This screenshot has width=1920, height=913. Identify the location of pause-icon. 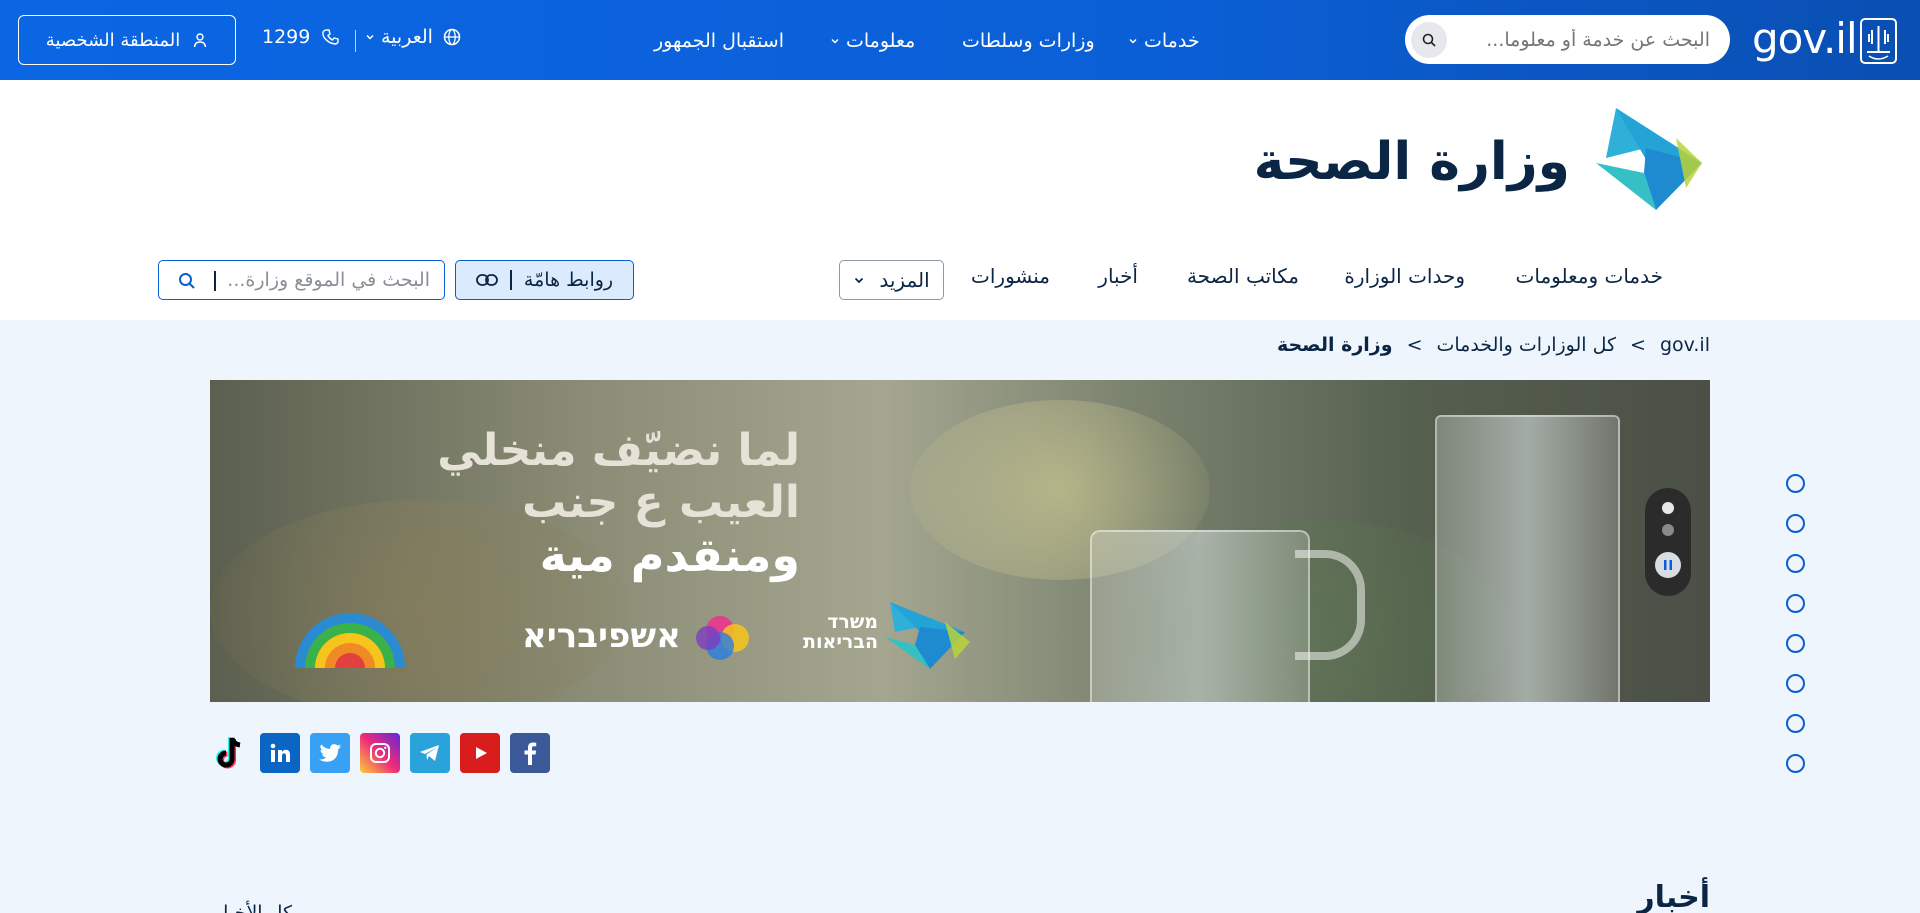
(1668, 565).